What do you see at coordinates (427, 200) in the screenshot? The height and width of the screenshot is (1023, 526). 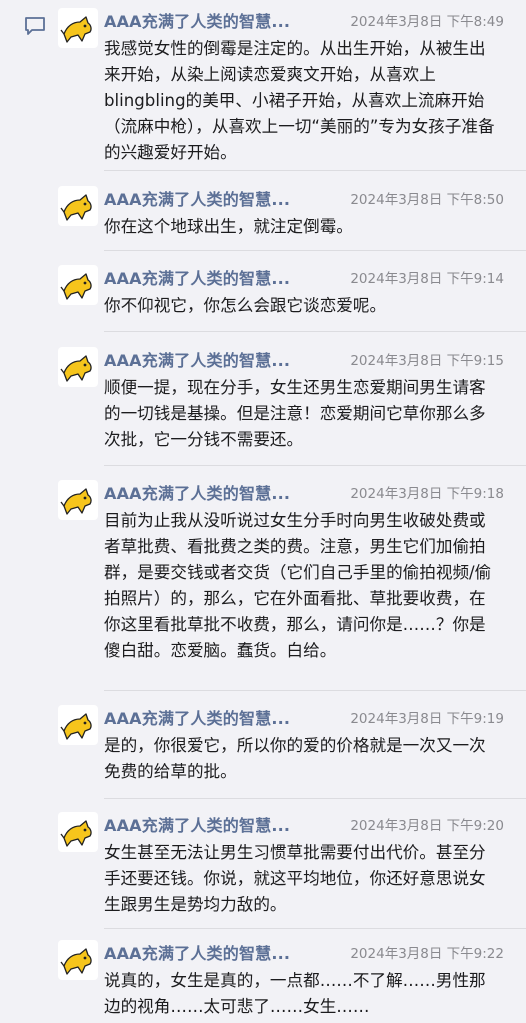 I see `comment-time: 2024年3月8日 下午8:50` at bounding box center [427, 200].